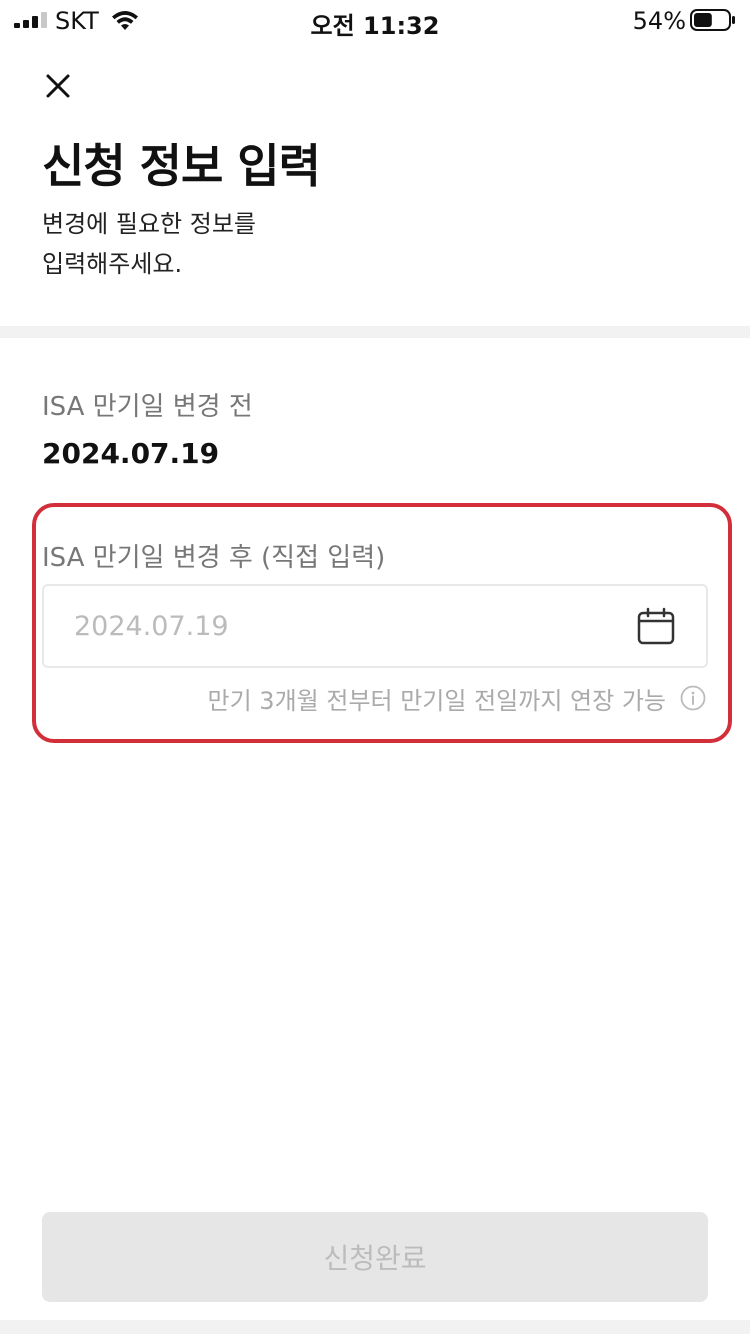  I want to click on page-title: 신청 정보 입력, so click(181, 166).